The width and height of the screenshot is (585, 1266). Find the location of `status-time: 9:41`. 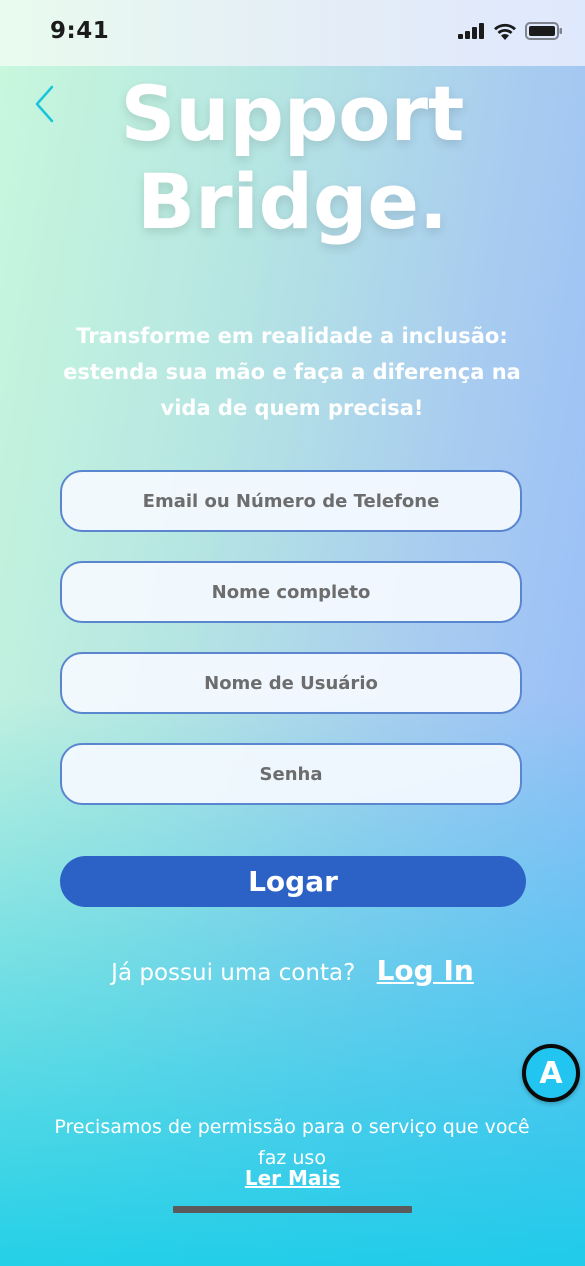

status-time: 9:41 is located at coordinates (80, 31).